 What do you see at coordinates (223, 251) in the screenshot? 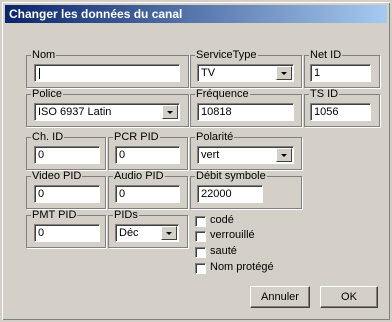
I see `saute-label: sauté` at bounding box center [223, 251].